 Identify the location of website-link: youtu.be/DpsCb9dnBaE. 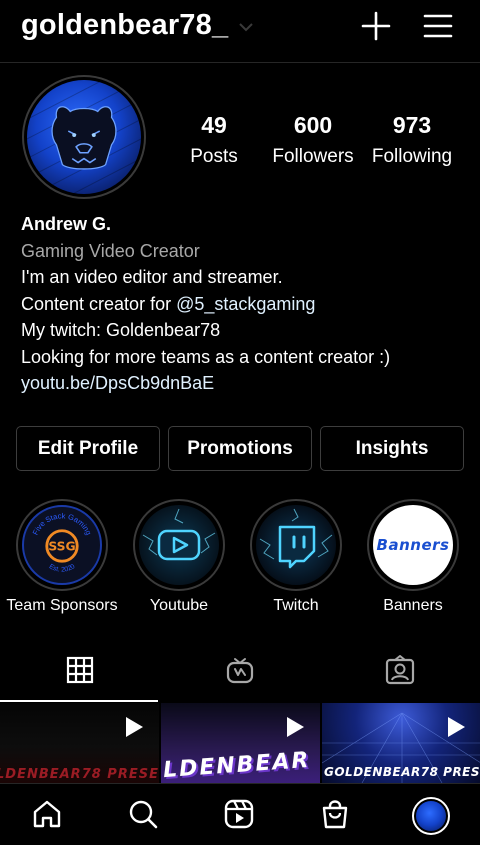
(246, 383).